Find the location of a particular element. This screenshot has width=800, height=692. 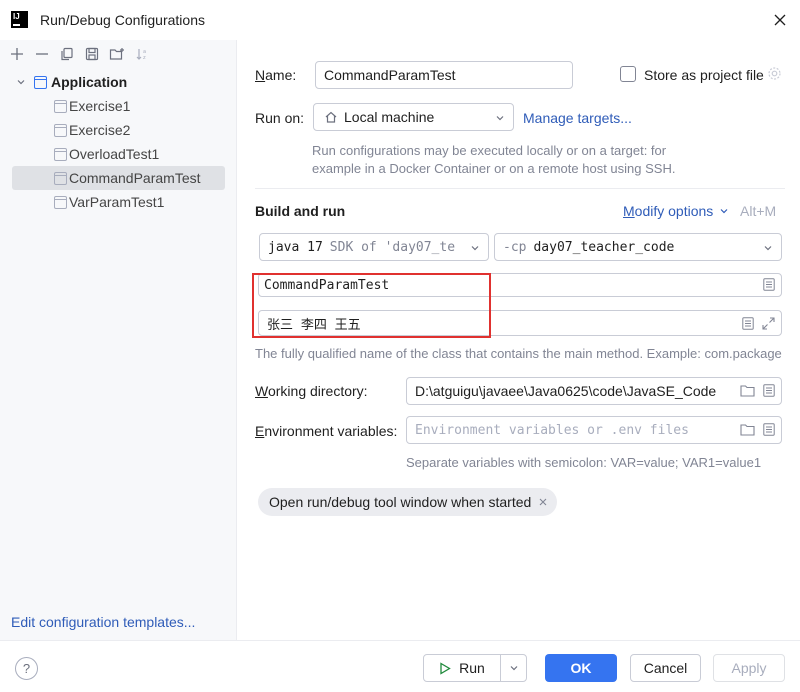

sidebar-item-varparamtest1: VarParamTest1 is located at coordinates (118, 202).